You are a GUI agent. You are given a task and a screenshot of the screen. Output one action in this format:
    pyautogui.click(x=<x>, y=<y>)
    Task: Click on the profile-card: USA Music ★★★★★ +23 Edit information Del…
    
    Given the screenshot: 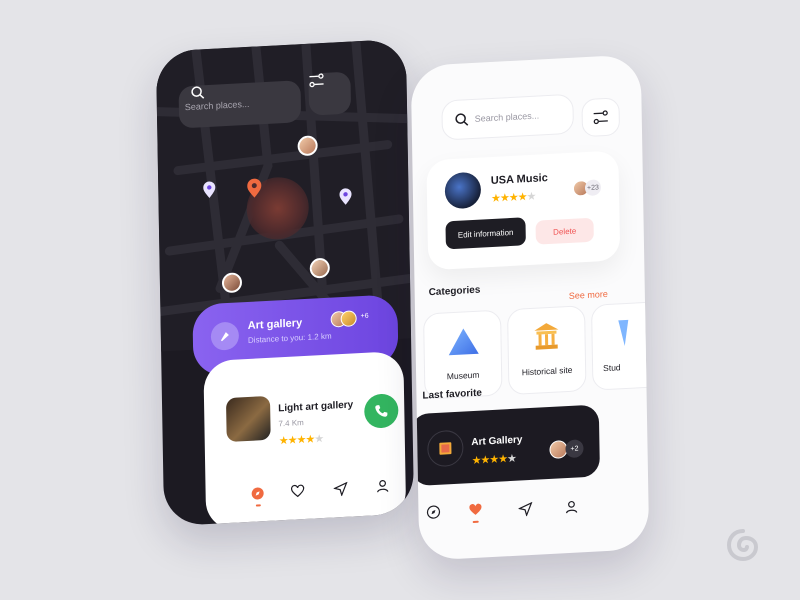 What is the action you would take?
    pyautogui.click(x=523, y=210)
    